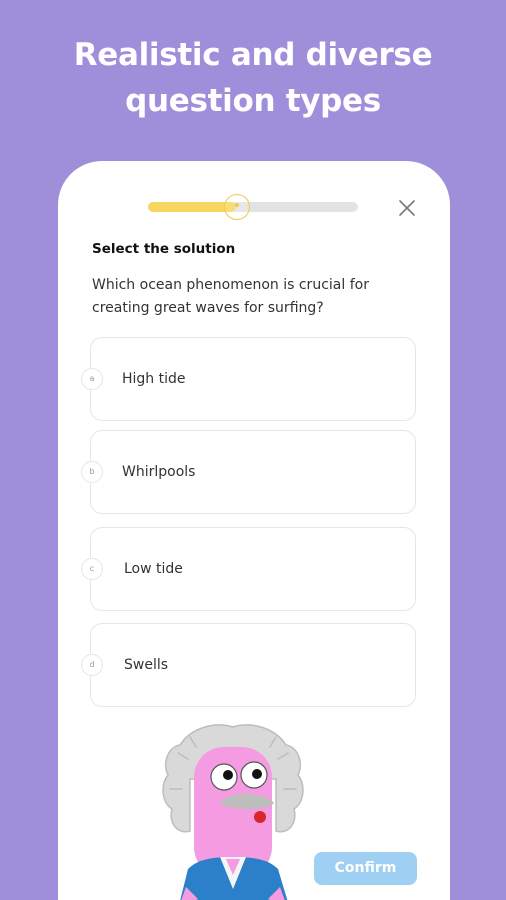 This screenshot has height=900, width=506. Describe the element at coordinates (253, 207) in the screenshot. I see `progress-bar` at that location.